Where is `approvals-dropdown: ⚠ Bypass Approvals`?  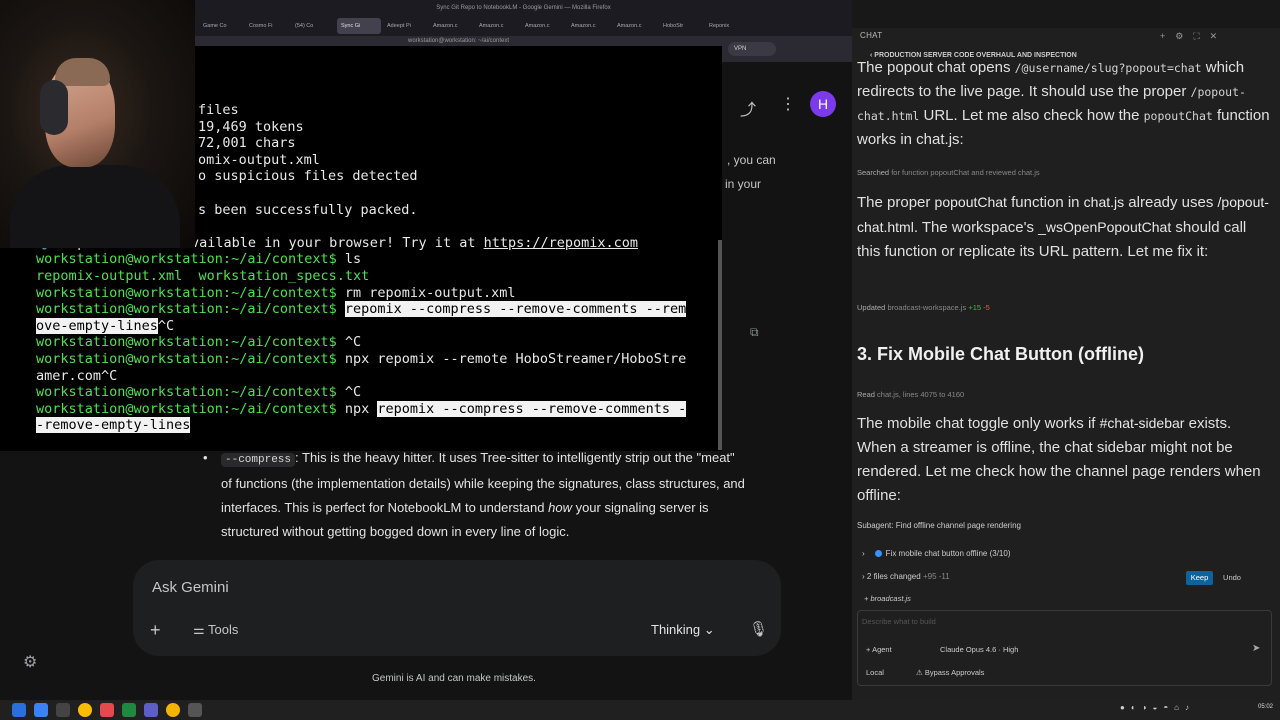
approvals-dropdown: ⚠ Bypass Approvals is located at coordinates (950, 672).